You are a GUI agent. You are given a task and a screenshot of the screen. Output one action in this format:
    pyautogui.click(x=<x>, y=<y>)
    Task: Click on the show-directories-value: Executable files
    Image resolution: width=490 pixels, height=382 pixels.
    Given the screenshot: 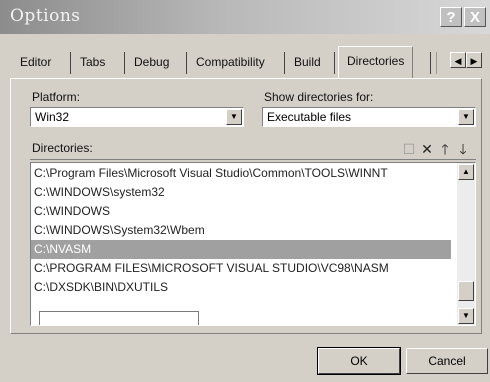 What is the action you would take?
    pyautogui.click(x=309, y=117)
    